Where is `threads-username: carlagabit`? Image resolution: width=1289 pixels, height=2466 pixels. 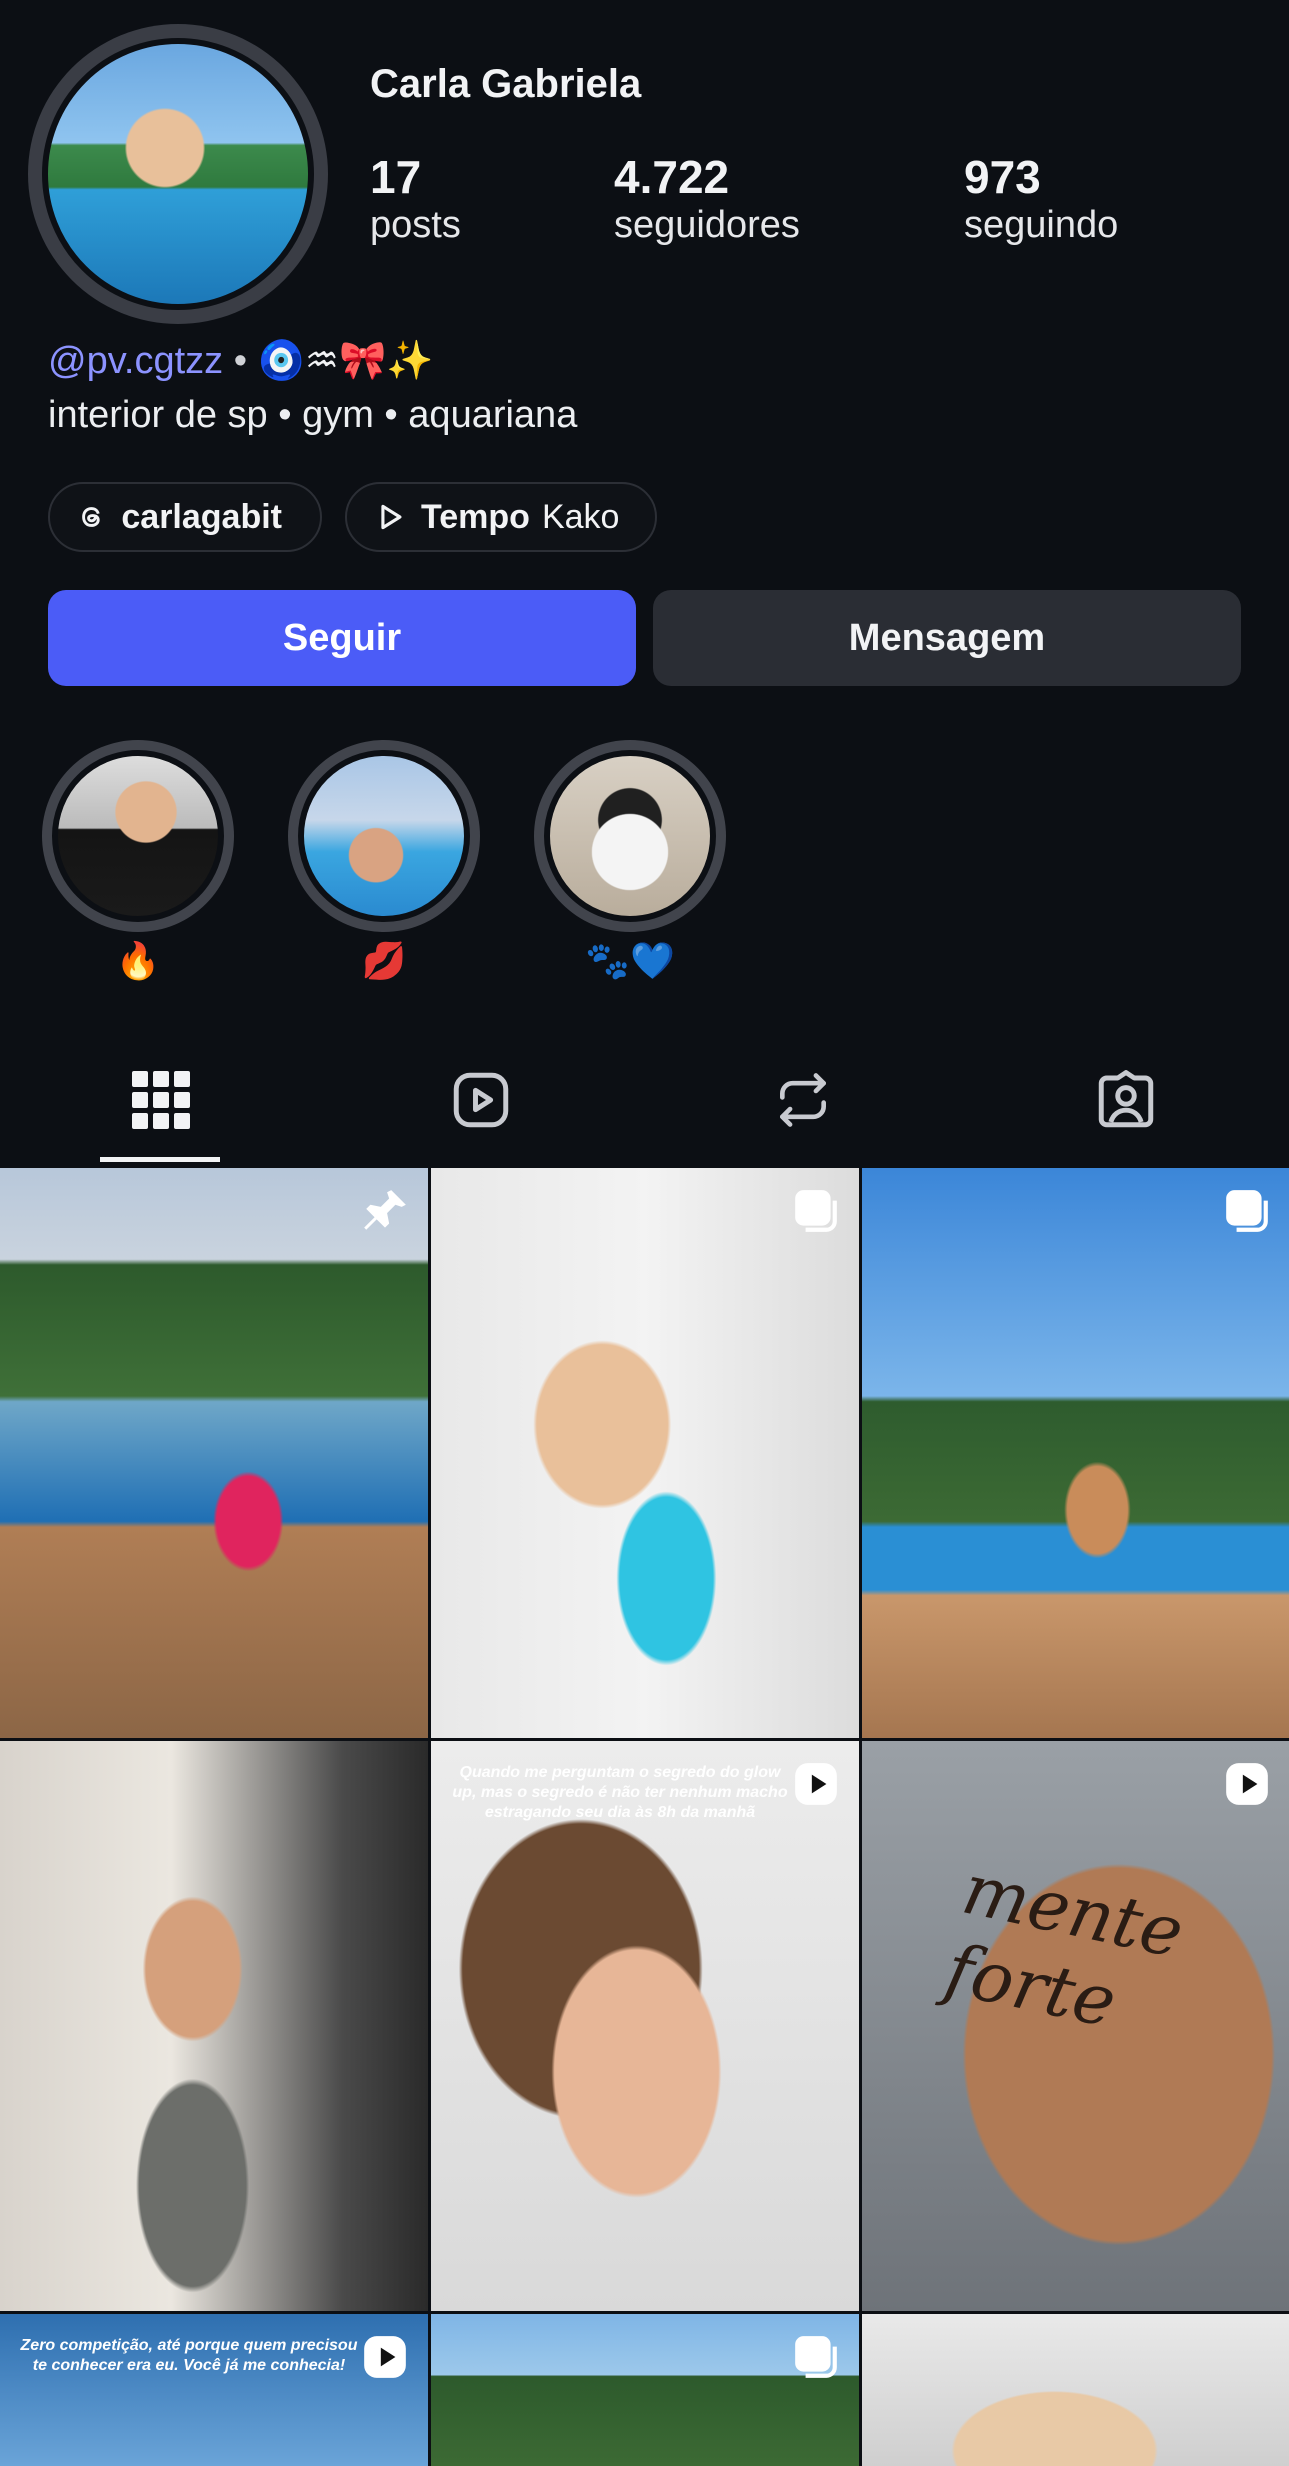 threads-username: carlagabit is located at coordinates (201, 516).